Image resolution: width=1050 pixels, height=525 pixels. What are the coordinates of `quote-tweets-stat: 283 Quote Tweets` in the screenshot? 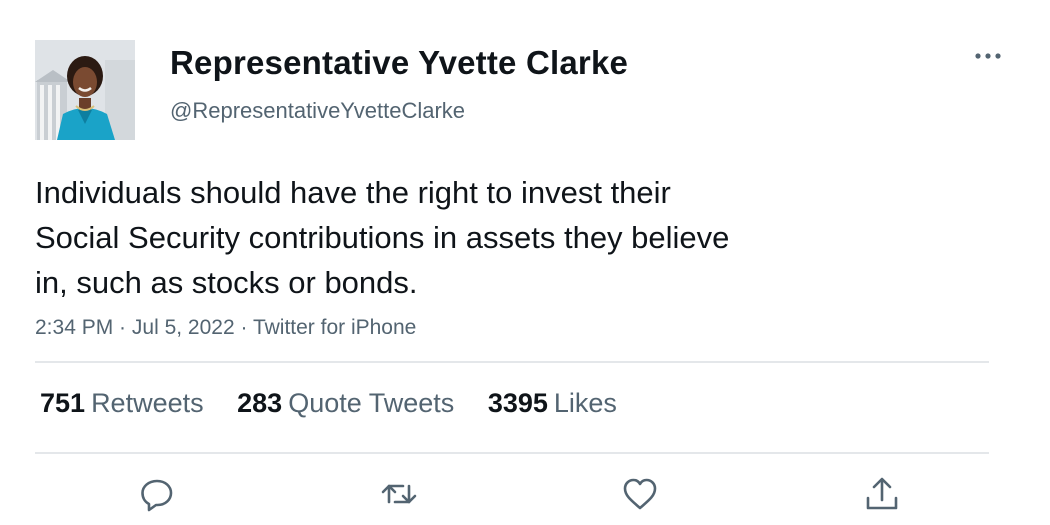 It's located at (345, 403).